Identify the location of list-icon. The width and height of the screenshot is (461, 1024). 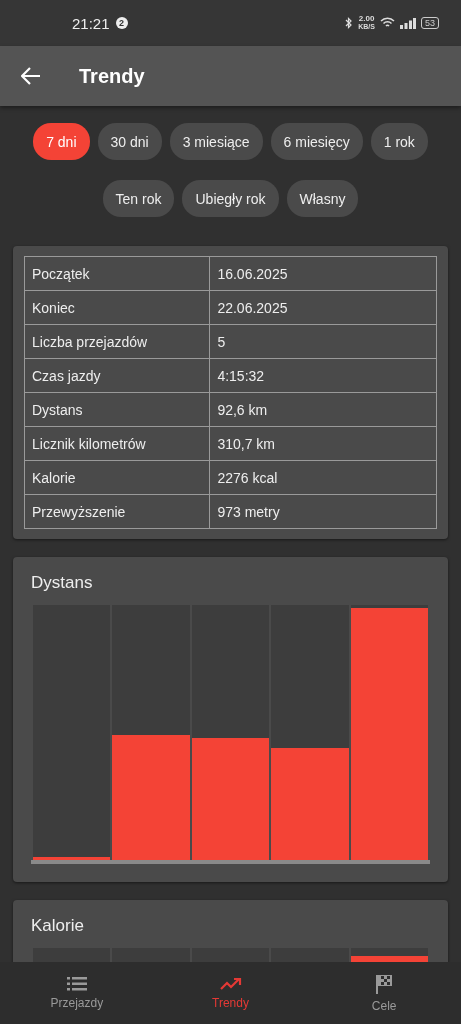
(76, 983).